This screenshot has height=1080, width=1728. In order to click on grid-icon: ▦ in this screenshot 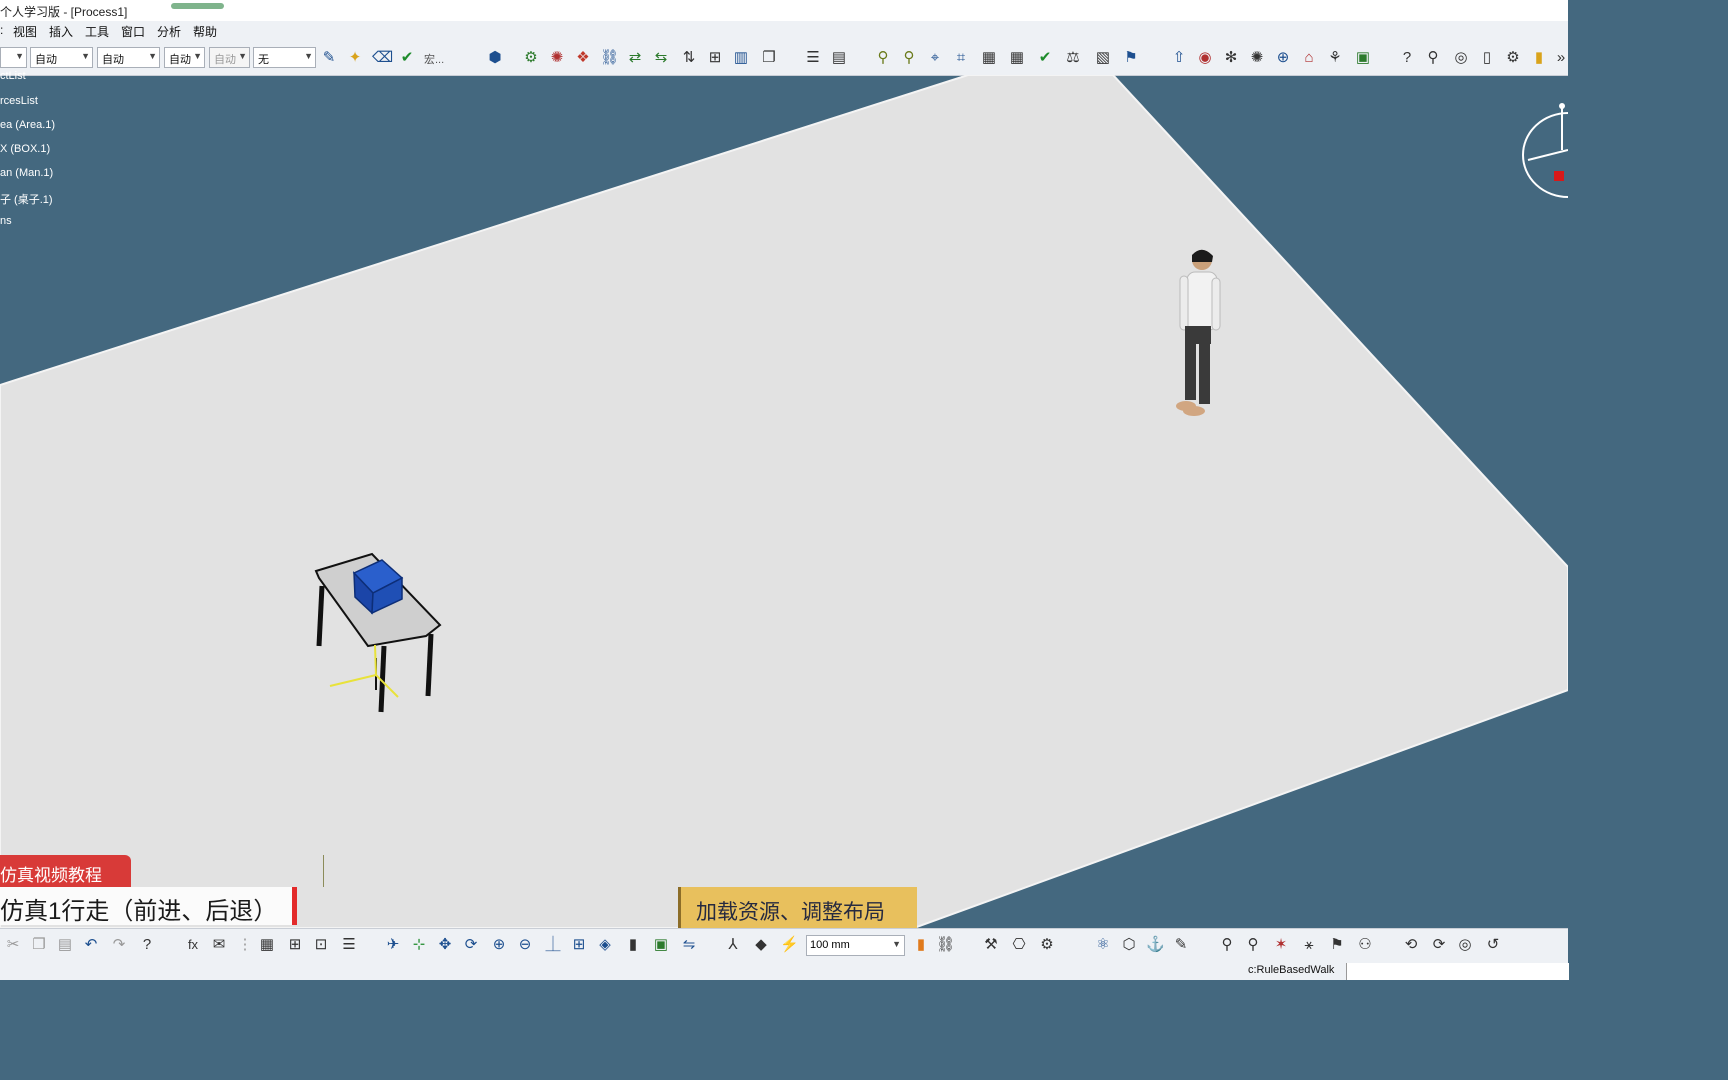, I will do `click(989, 58)`.